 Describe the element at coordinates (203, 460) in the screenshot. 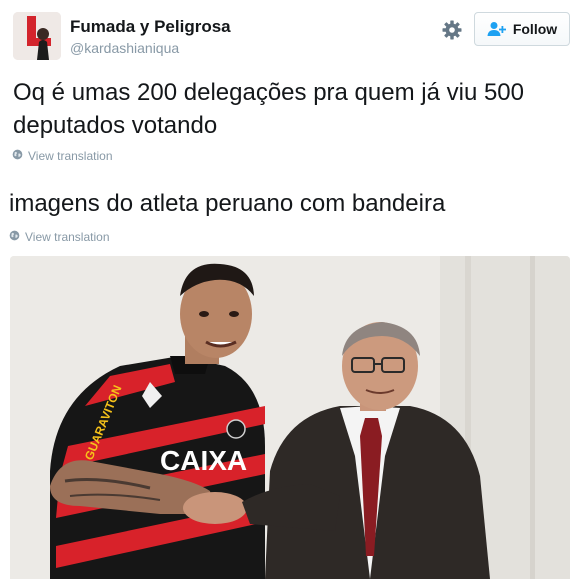

I see `jersey-sponsor-2: CAIXA` at that location.